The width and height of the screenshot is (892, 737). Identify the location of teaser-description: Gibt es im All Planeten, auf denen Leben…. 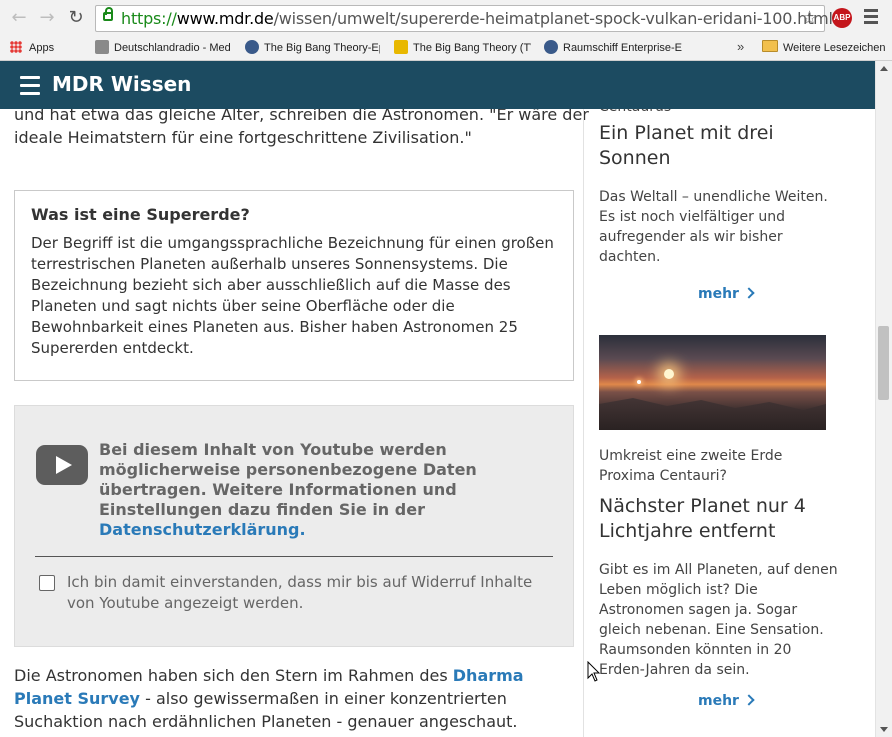
(718, 620).